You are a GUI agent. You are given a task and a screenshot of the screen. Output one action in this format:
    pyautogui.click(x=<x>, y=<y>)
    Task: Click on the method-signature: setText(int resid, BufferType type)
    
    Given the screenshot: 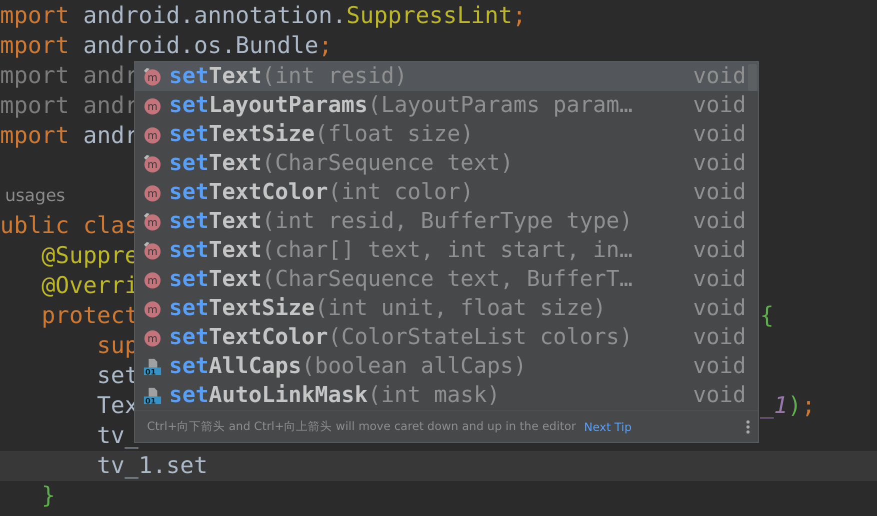 What is the action you would take?
    pyautogui.click(x=401, y=221)
    